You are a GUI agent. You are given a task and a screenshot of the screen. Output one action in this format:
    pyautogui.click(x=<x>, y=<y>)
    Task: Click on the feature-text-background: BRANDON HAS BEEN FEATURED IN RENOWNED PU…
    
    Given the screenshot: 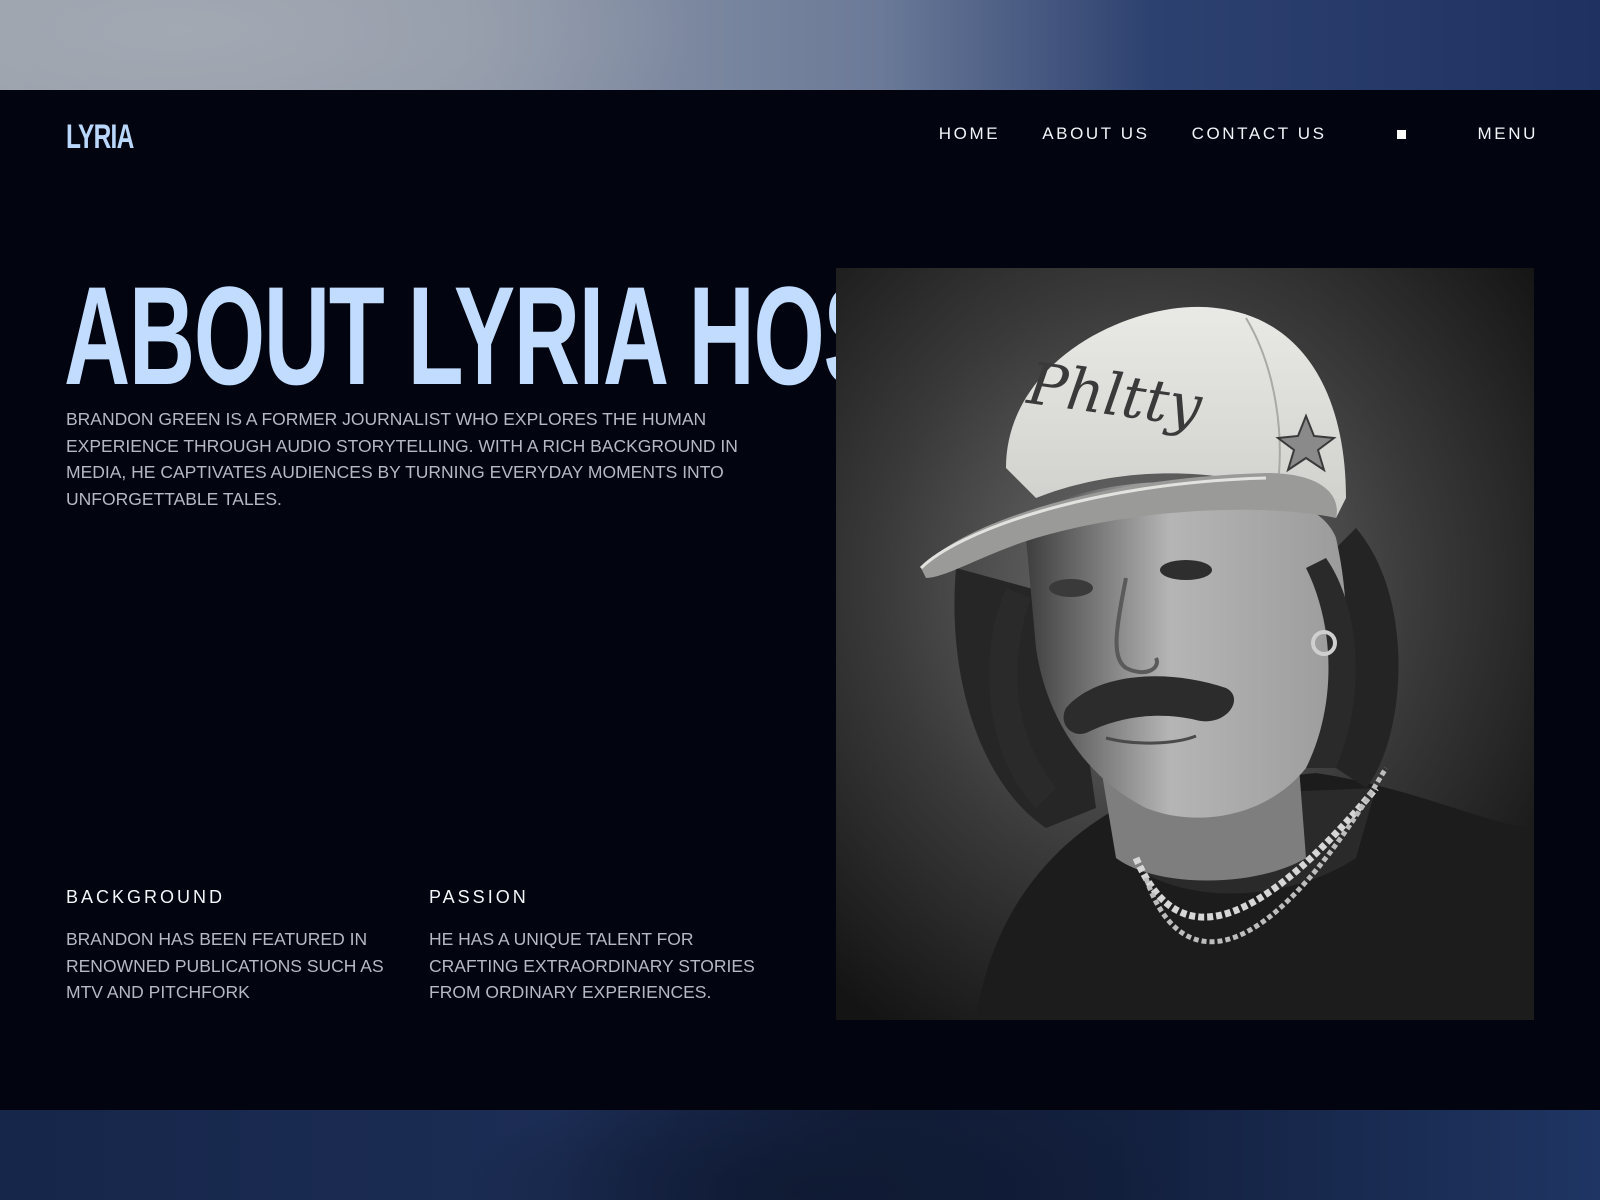 What is the action you would take?
    pyautogui.click(x=225, y=965)
    